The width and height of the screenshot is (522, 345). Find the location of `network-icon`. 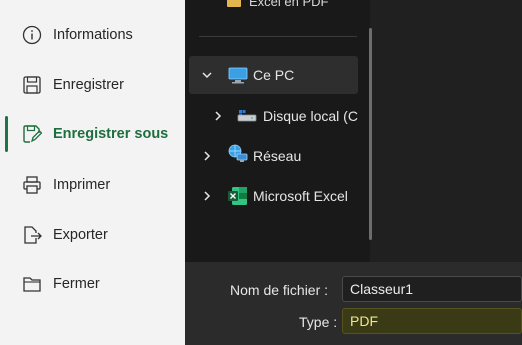

network-icon is located at coordinates (238, 154).